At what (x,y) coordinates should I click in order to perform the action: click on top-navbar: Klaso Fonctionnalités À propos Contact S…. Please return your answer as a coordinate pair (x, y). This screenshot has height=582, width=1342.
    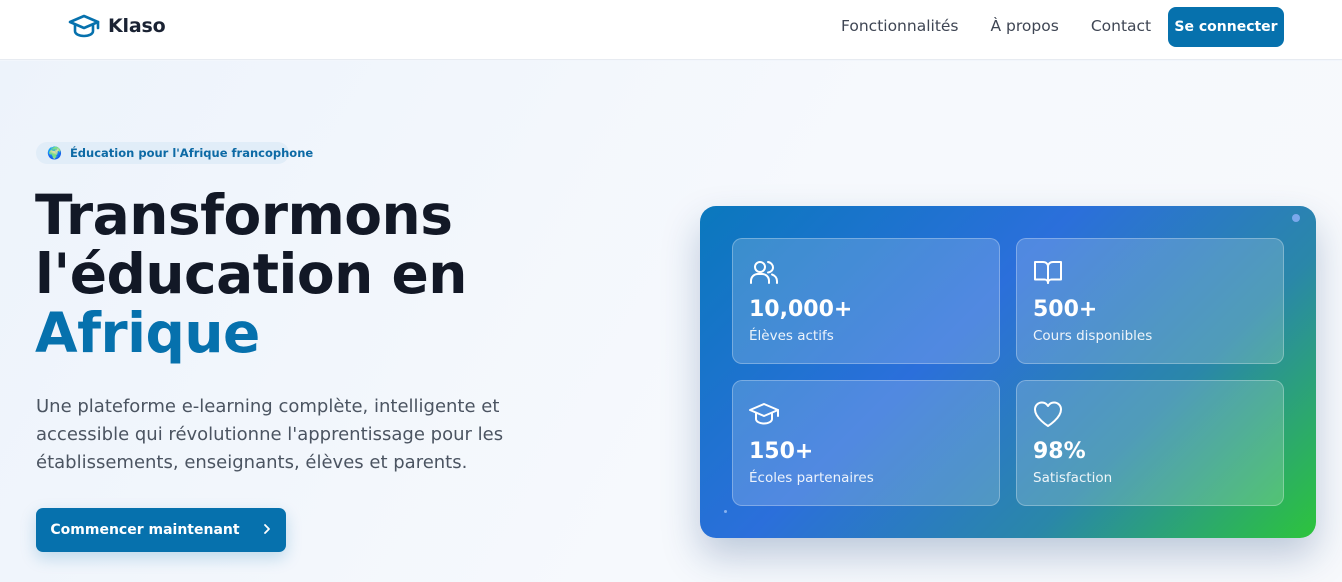
    Looking at the image, I should click on (671, 30).